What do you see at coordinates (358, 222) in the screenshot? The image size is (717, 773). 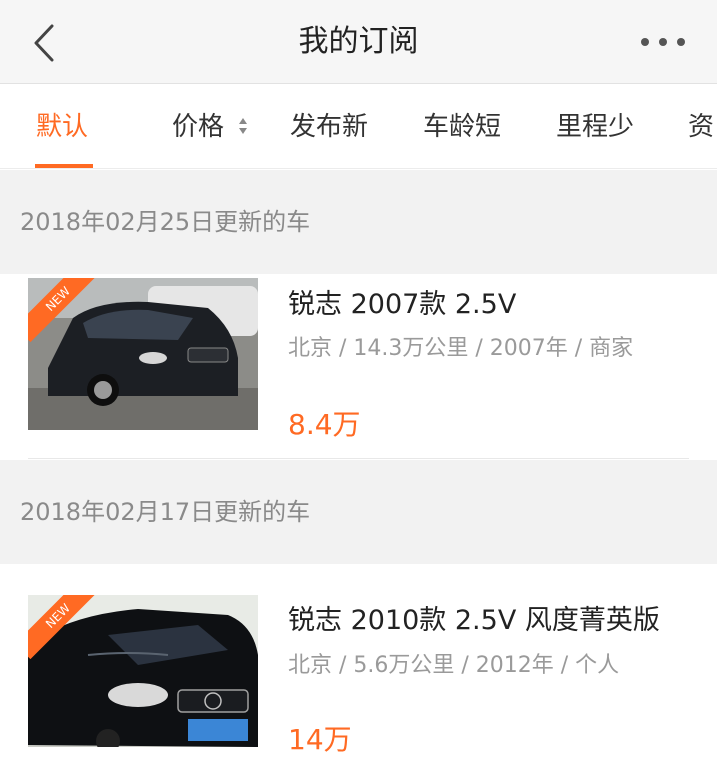 I see `section-date-header: 2018年02月25日更新的车` at bounding box center [358, 222].